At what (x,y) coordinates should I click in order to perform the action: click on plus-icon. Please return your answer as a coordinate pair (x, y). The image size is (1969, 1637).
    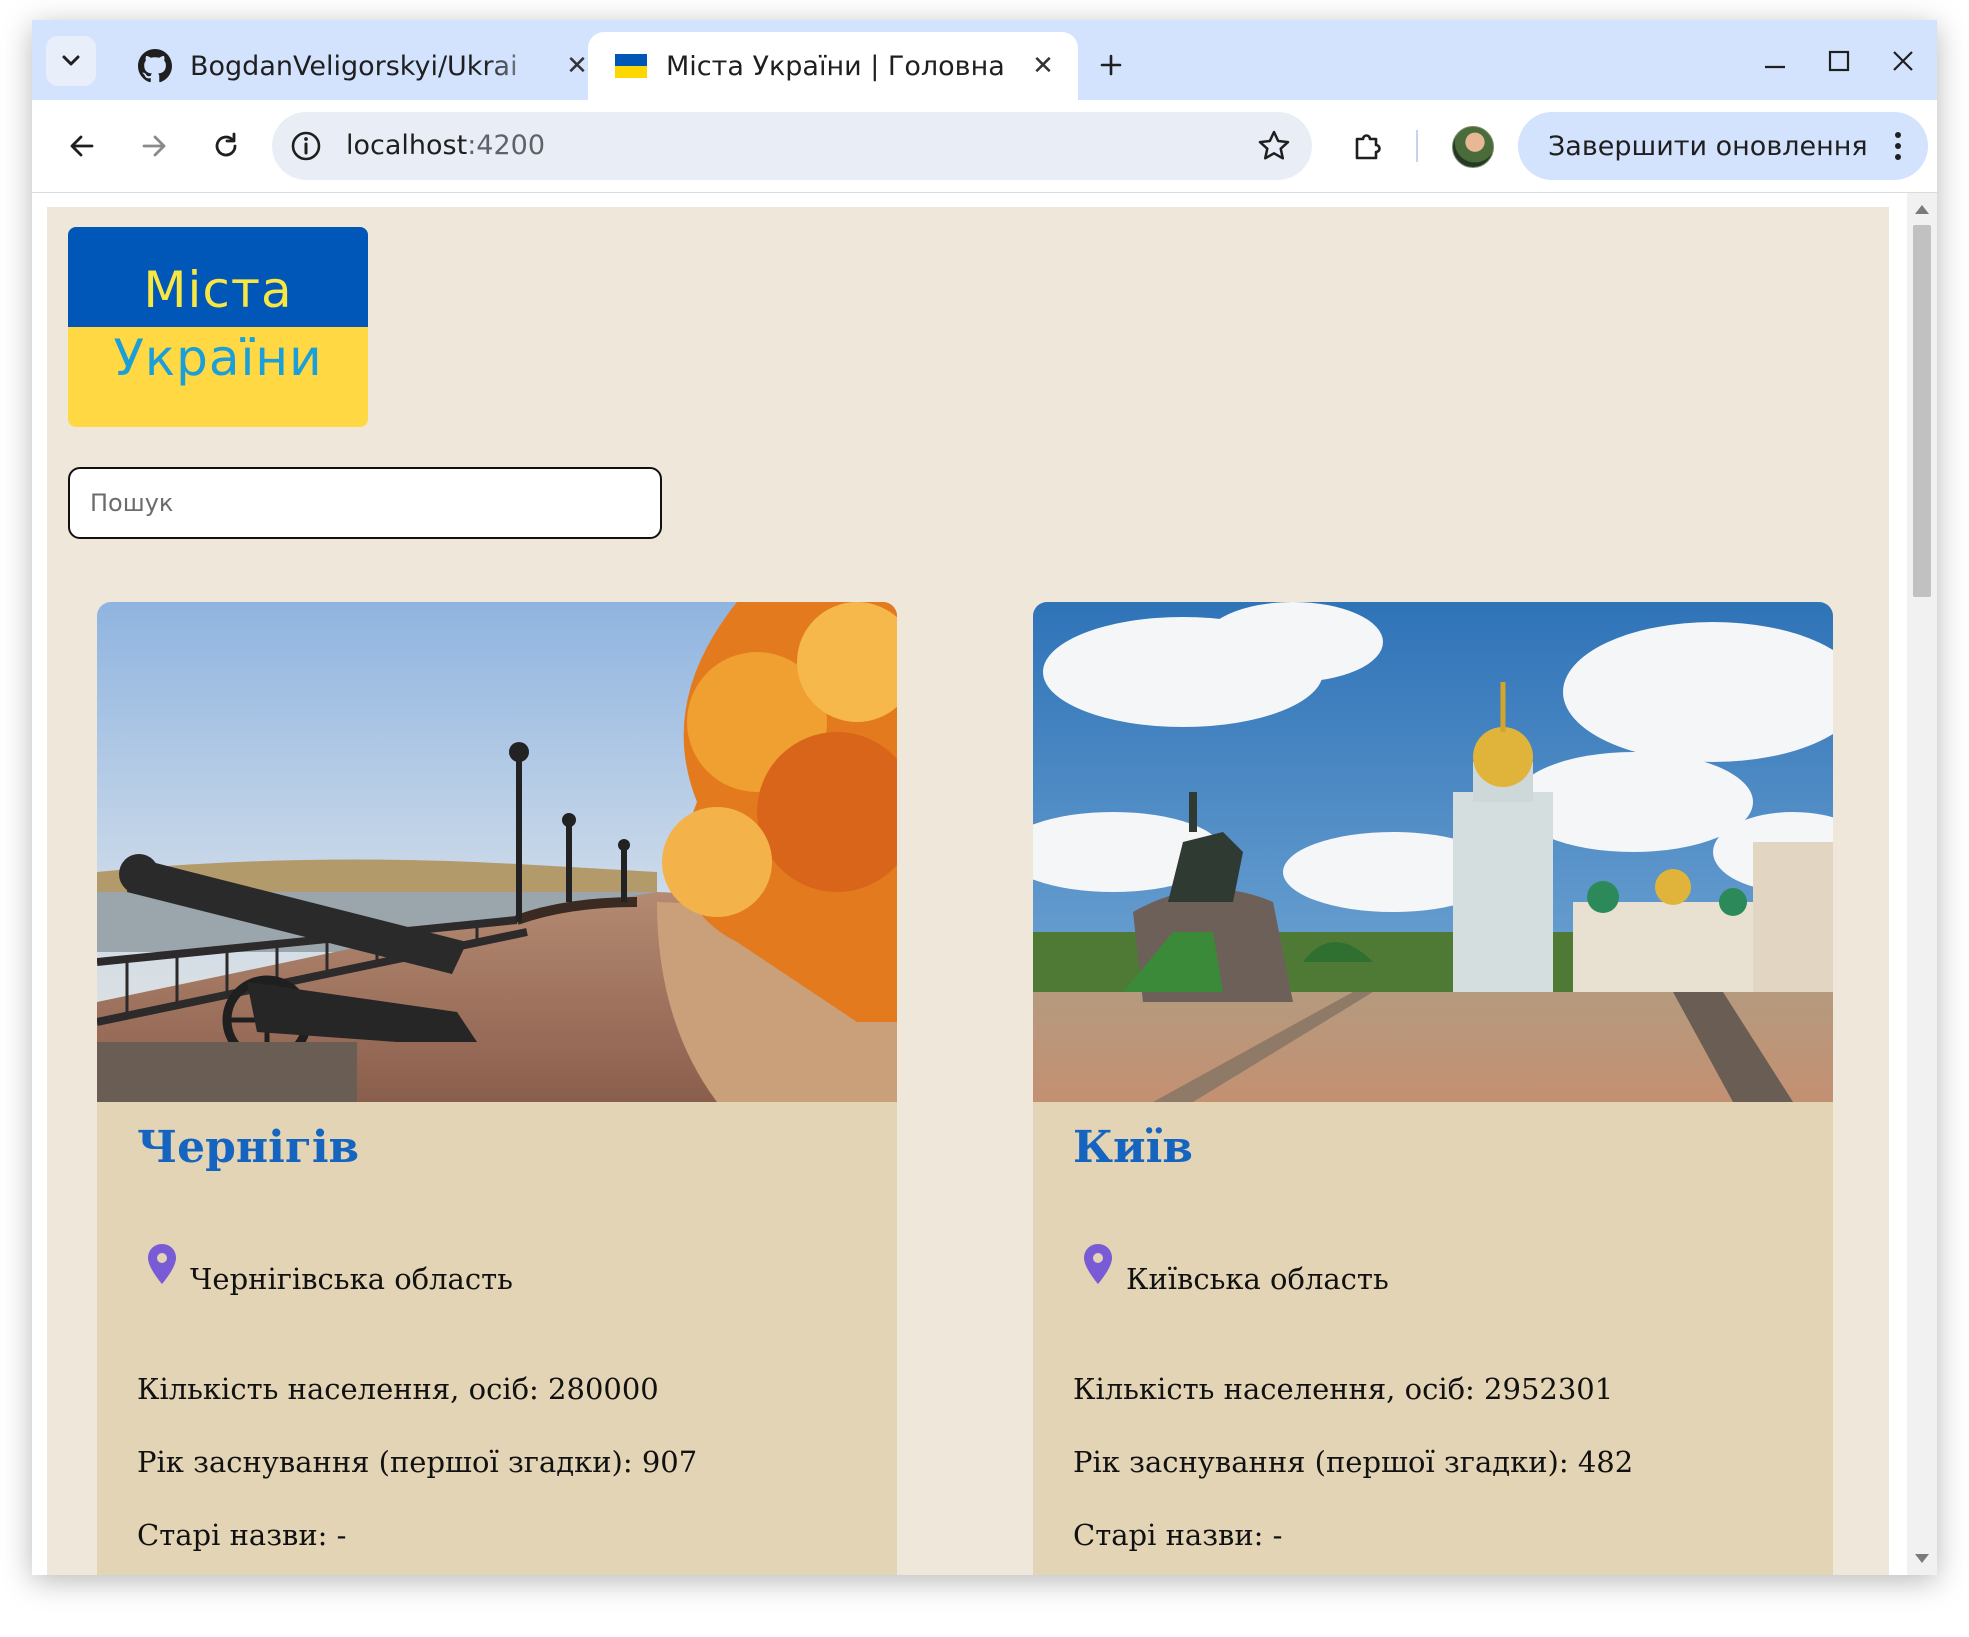
    Looking at the image, I should click on (1111, 65).